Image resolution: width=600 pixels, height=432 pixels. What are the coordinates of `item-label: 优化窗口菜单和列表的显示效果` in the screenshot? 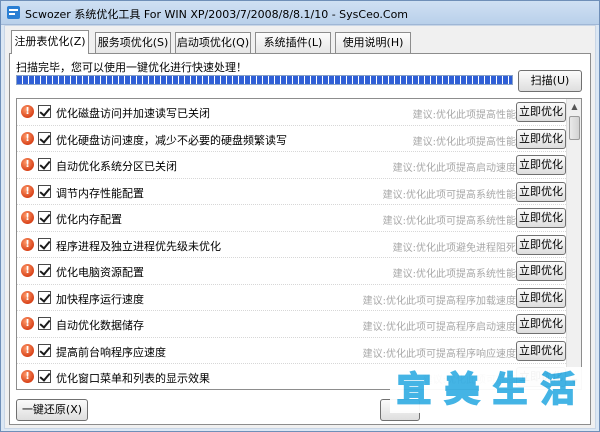 It's located at (133, 378).